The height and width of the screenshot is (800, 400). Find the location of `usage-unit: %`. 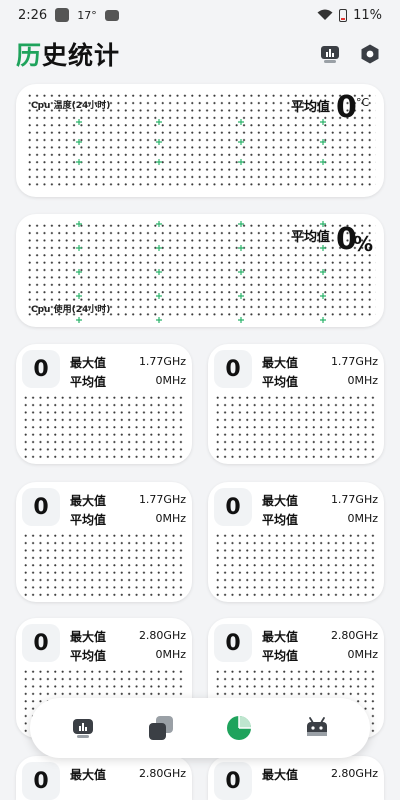

usage-unit: % is located at coordinates (363, 244).